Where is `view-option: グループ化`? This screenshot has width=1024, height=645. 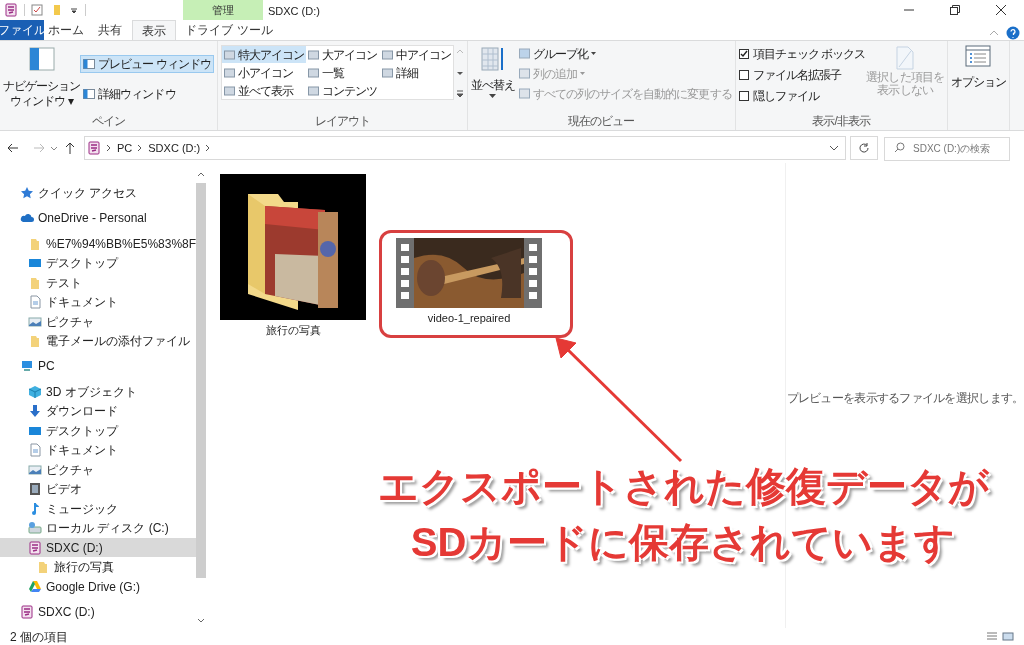 view-option: グループ化 is located at coordinates (625, 53).